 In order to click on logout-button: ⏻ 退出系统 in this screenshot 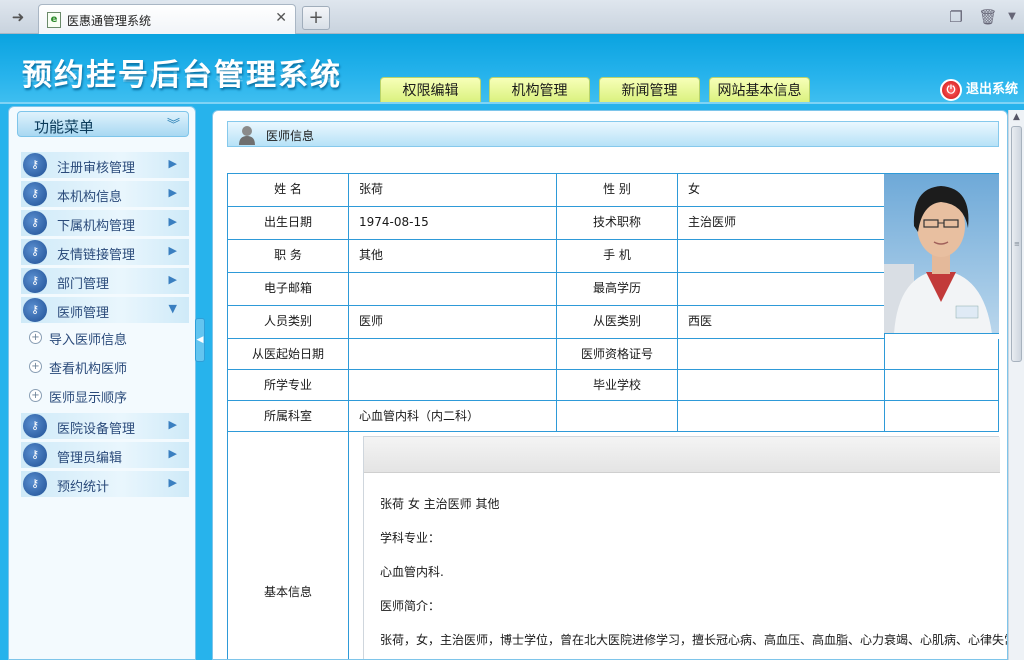, I will do `click(978, 90)`.